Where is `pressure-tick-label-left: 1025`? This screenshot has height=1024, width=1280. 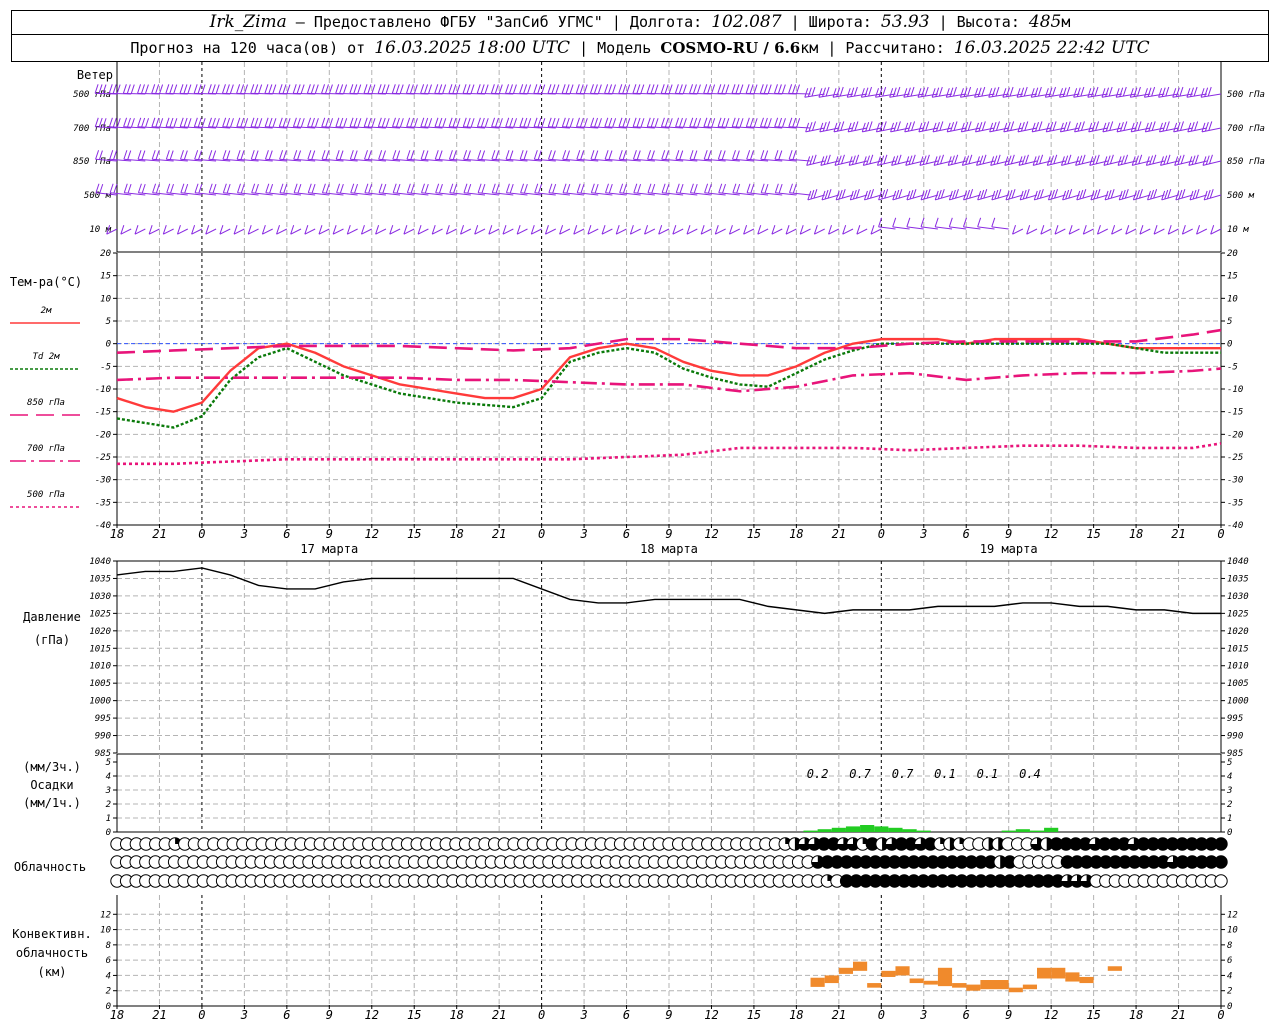 pressure-tick-label-left: 1025 is located at coordinates (100, 614).